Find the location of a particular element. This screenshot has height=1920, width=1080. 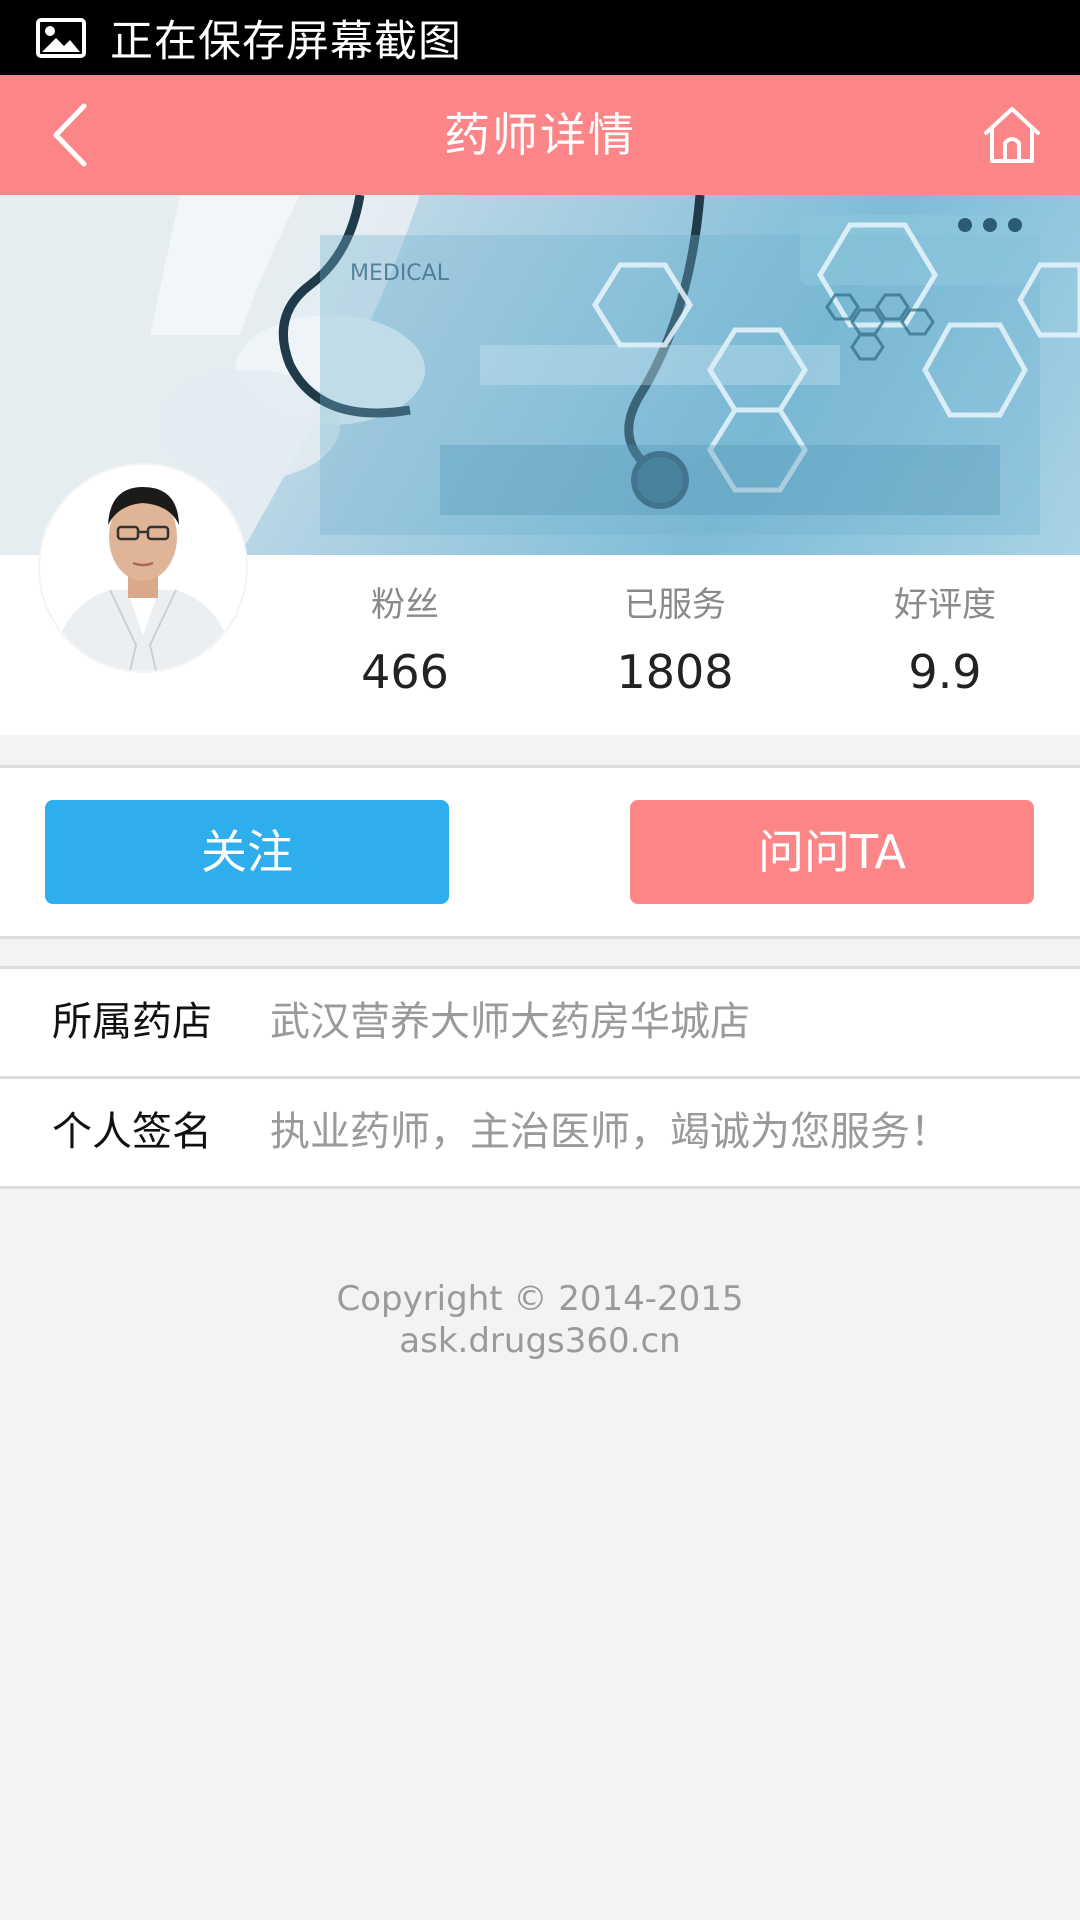

info-value: 武汉营养大师大药房华城店 is located at coordinates (510, 1022).